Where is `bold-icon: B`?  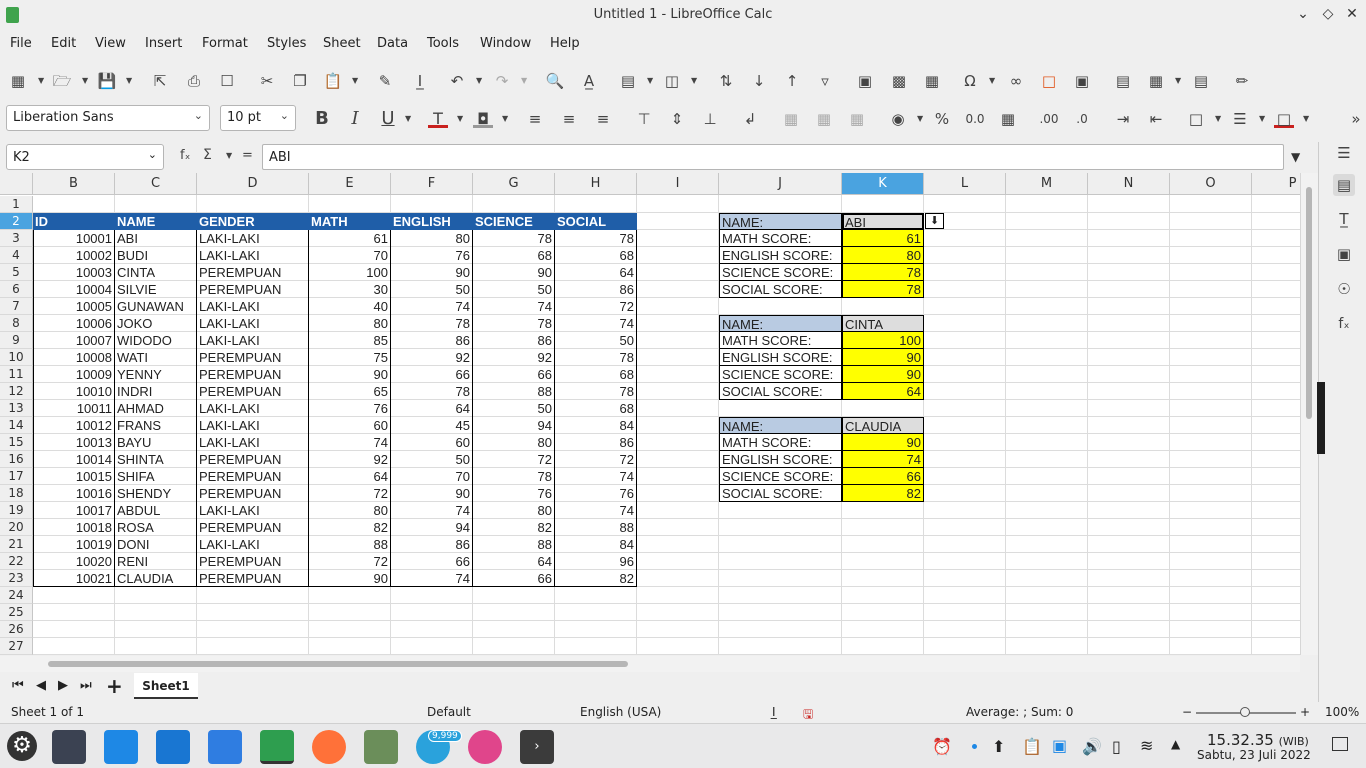 bold-icon: B is located at coordinates (322, 119).